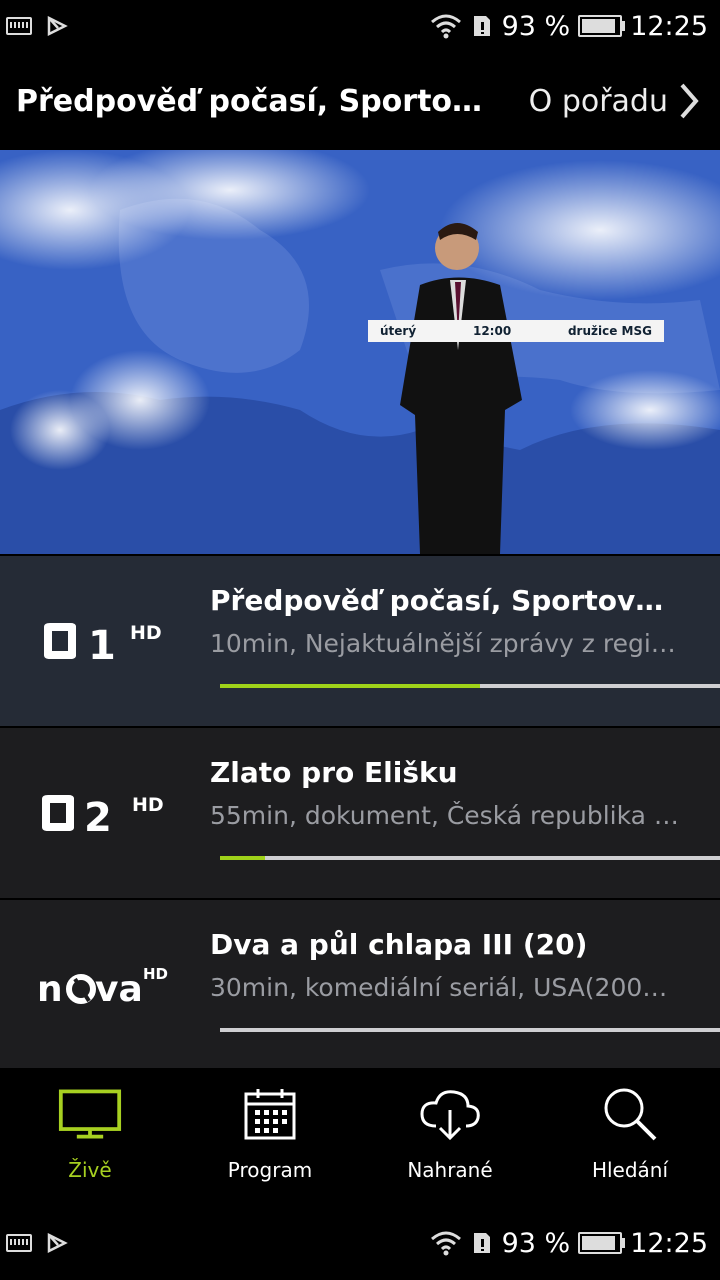 This screenshot has height=1280, width=720. Describe the element at coordinates (399, 944) in the screenshot. I see `channel-program-title: Dva a půl chlapa III (20)` at that location.